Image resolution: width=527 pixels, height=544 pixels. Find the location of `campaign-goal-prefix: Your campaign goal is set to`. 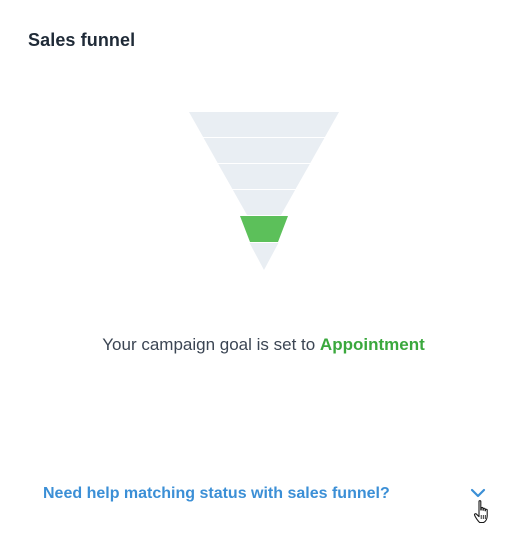

campaign-goal-prefix: Your campaign goal is set to is located at coordinates (211, 344).